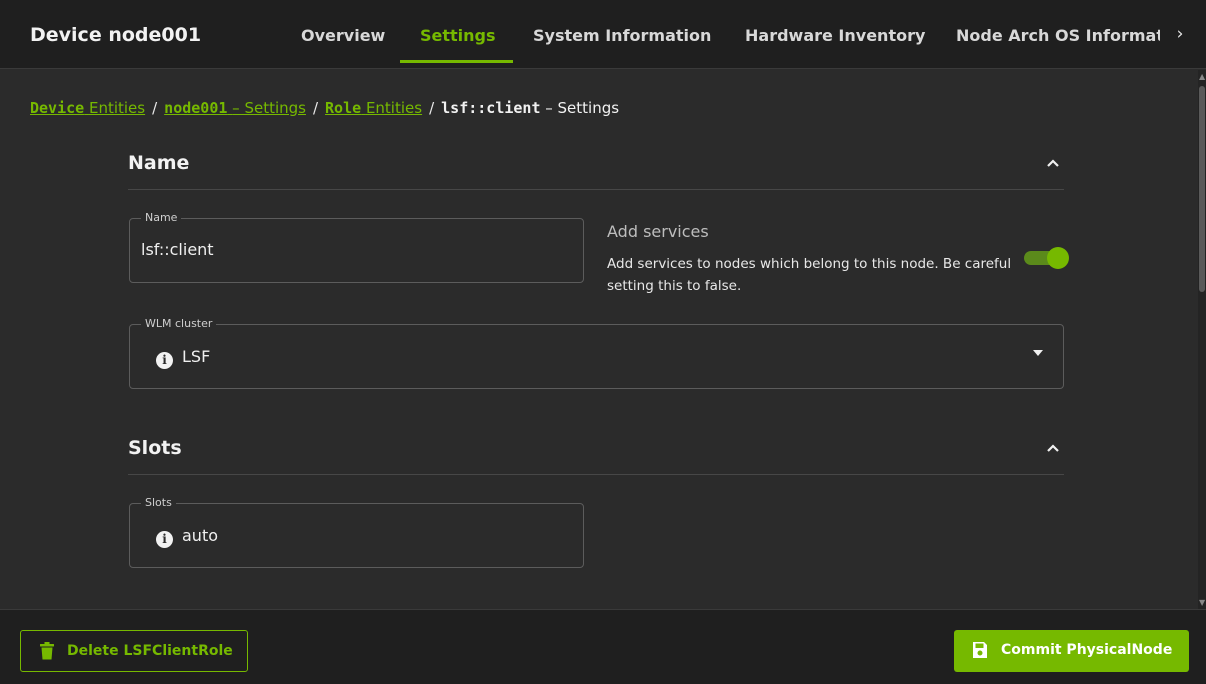  What do you see at coordinates (177, 249) in the screenshot?
I see `name-value: lsf::client` at bounding box center [177, 249].